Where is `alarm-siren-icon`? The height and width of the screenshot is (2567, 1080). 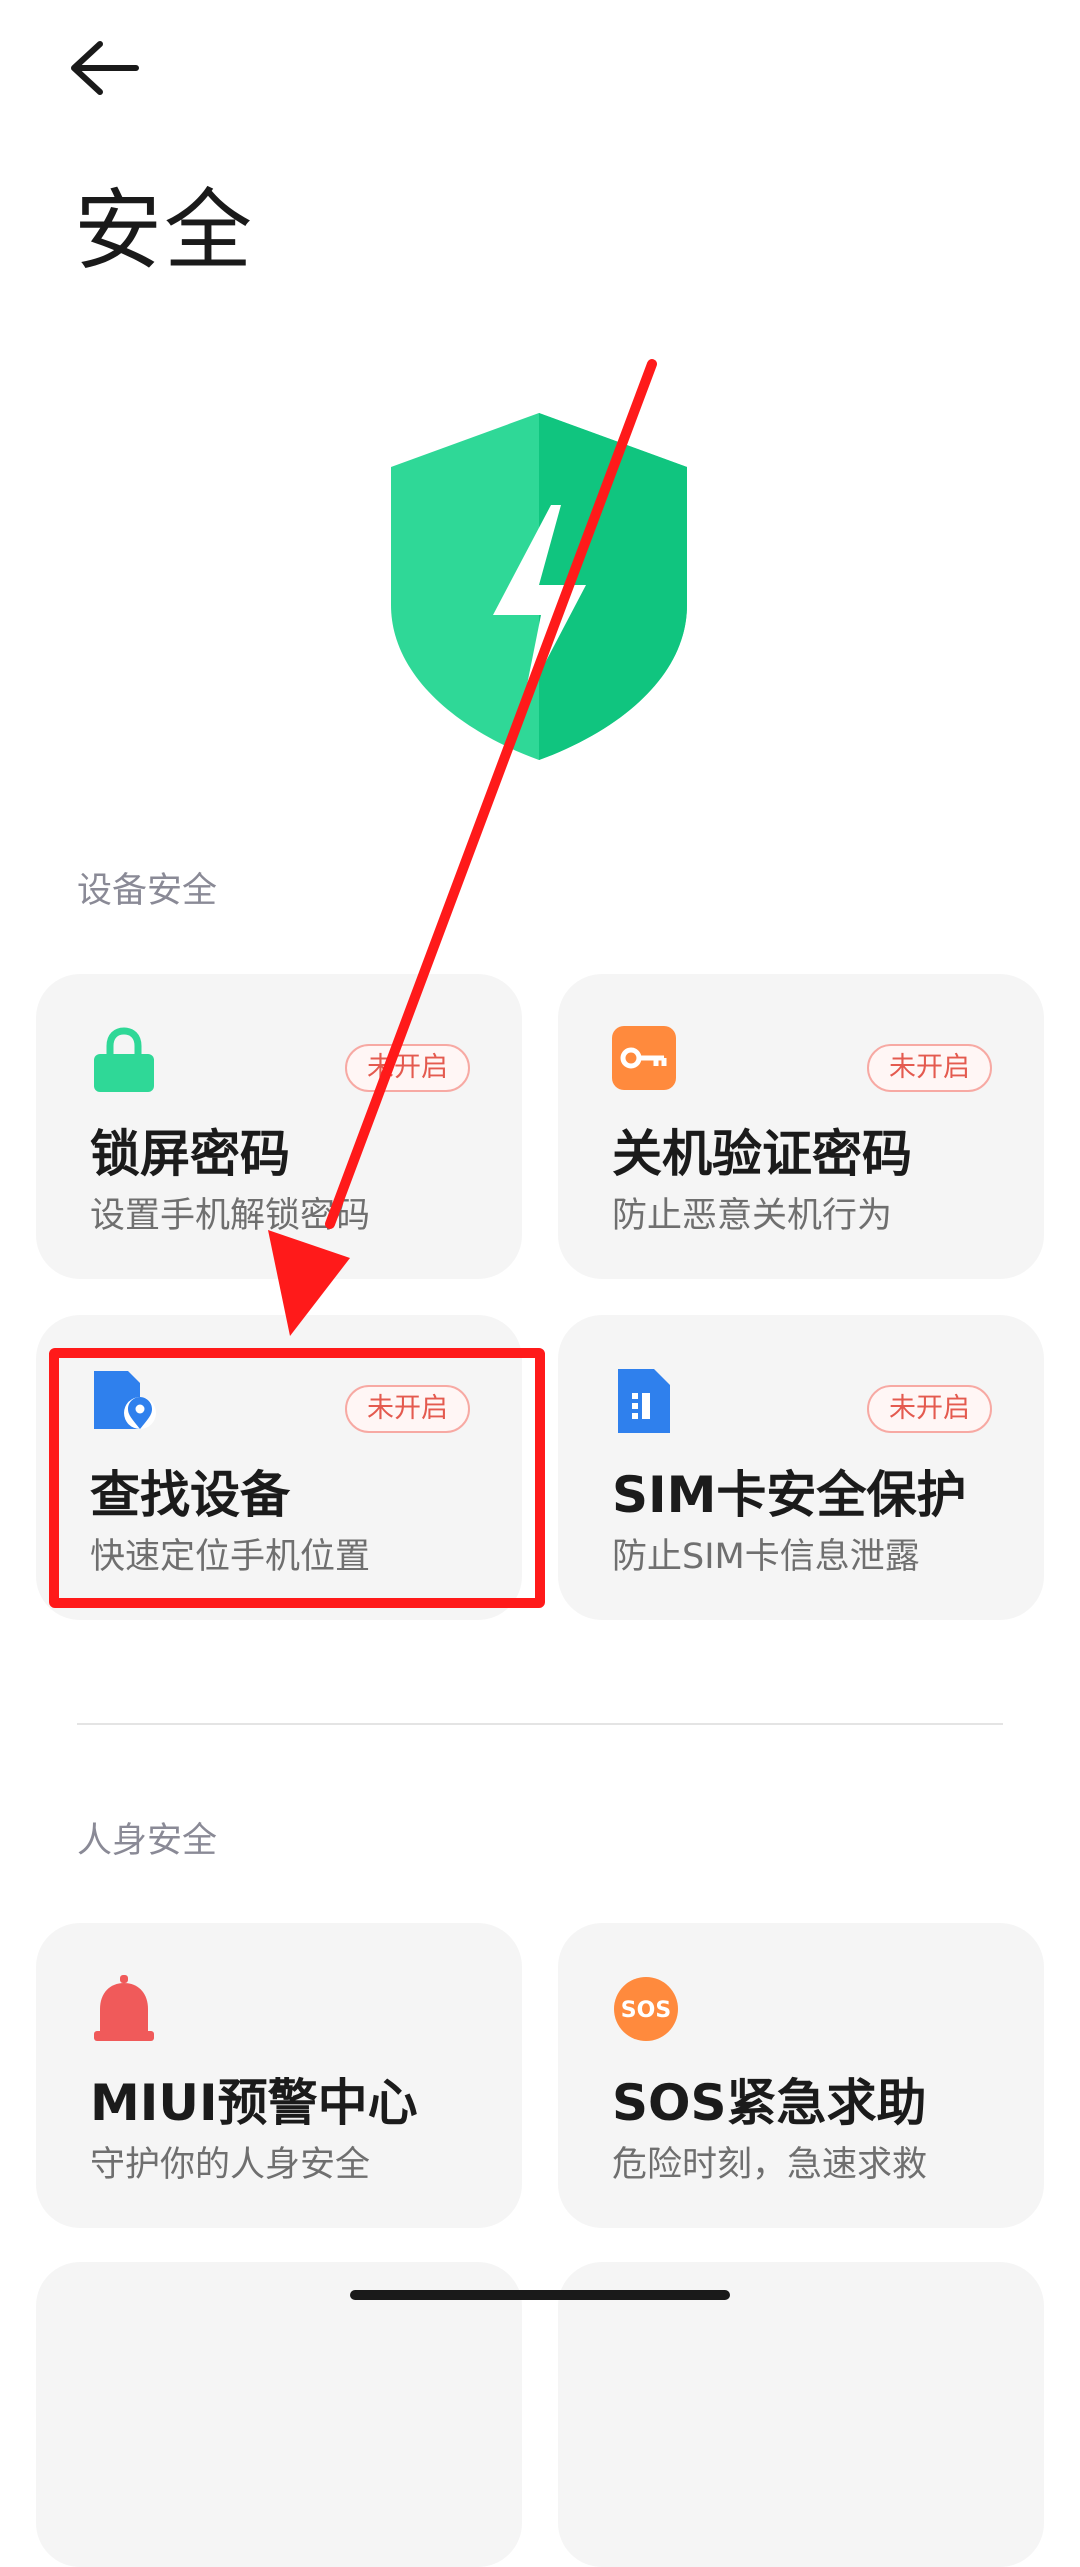 alarm-siren-icon is located at coordinates (124, 2008).